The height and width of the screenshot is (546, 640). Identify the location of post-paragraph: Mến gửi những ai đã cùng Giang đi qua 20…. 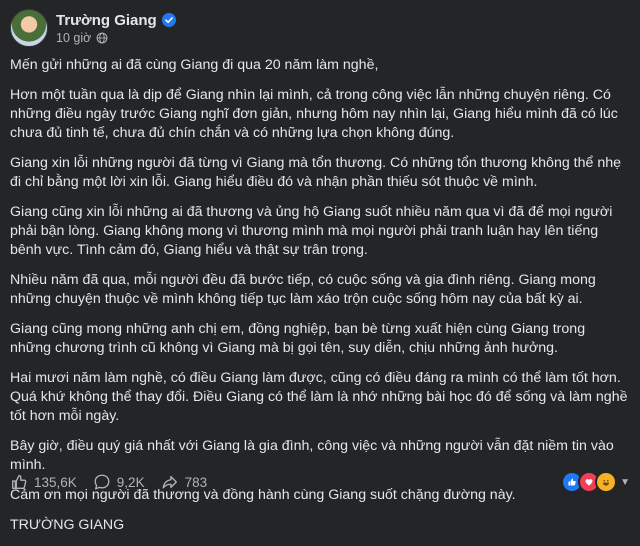
(194, 65).